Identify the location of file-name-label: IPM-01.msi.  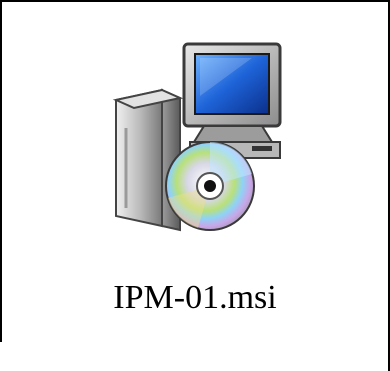
(195, 298).